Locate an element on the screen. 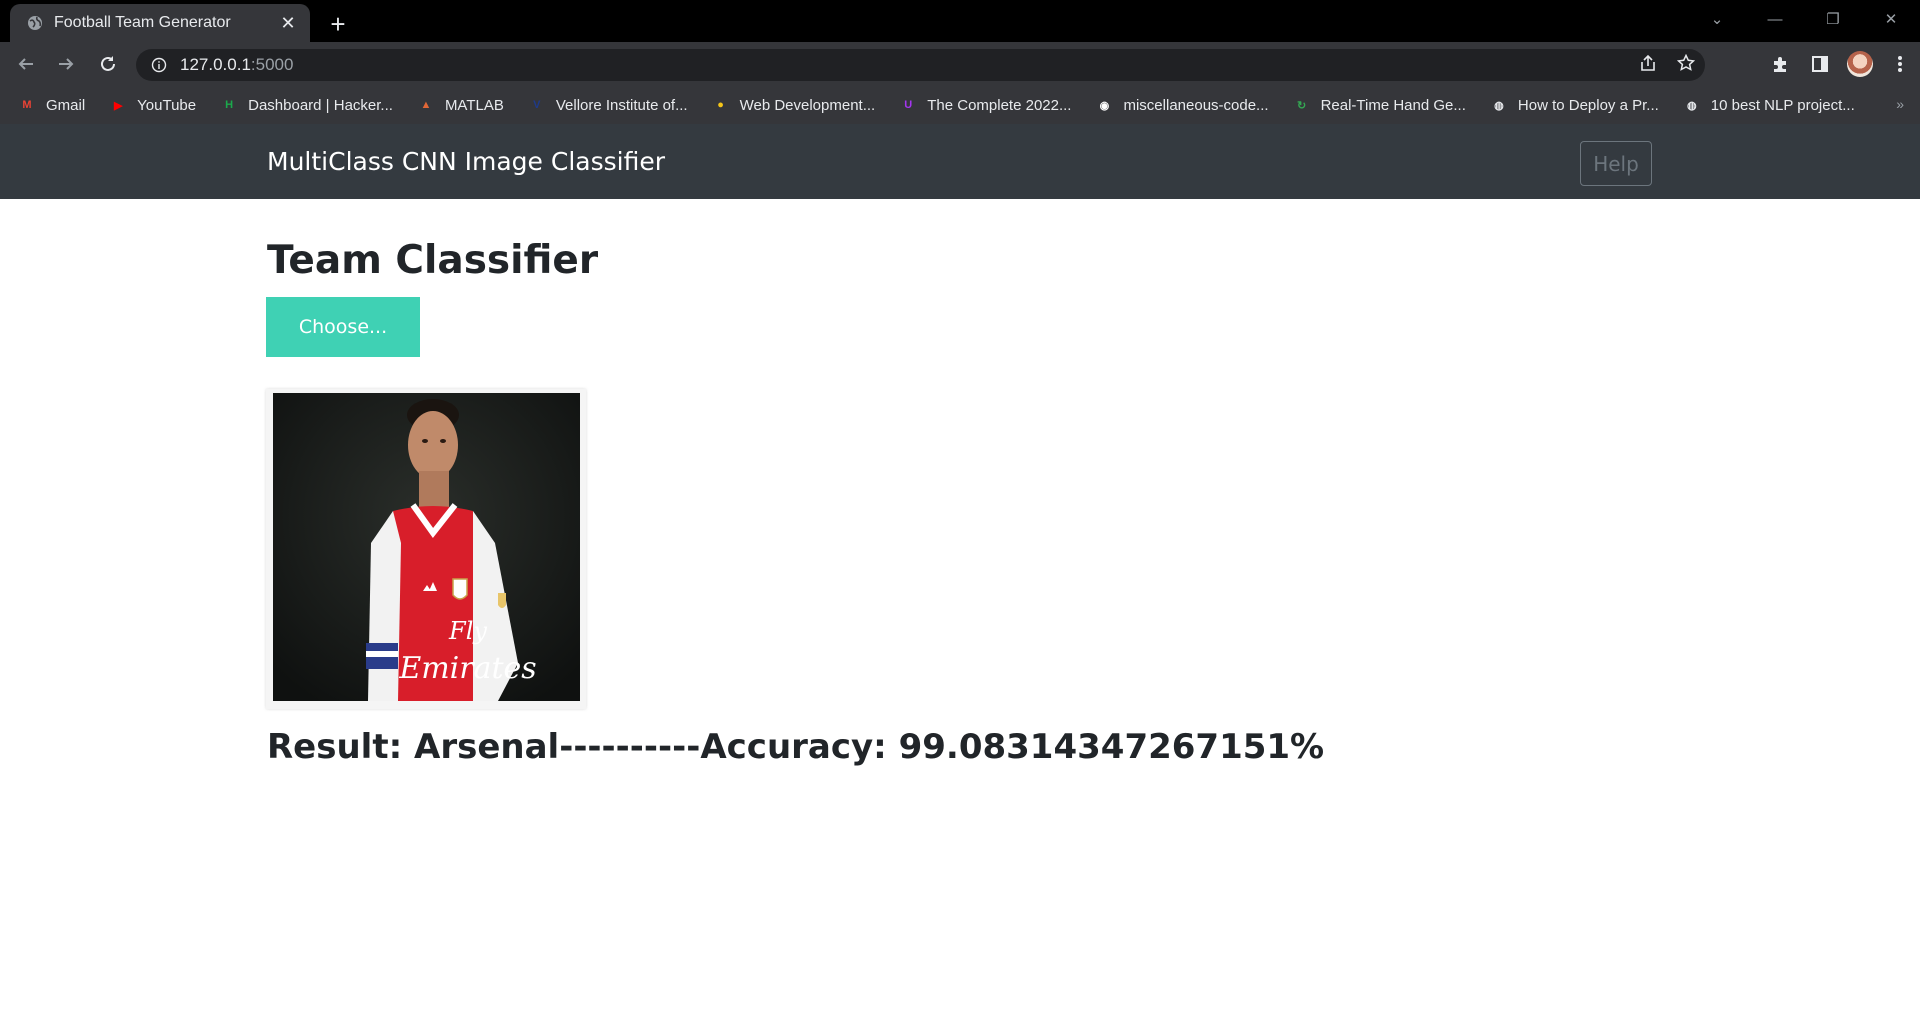 Image resolution: width=1920 pixels, height=1016 pixels. reload-icon is located at coordinates (108, 64).